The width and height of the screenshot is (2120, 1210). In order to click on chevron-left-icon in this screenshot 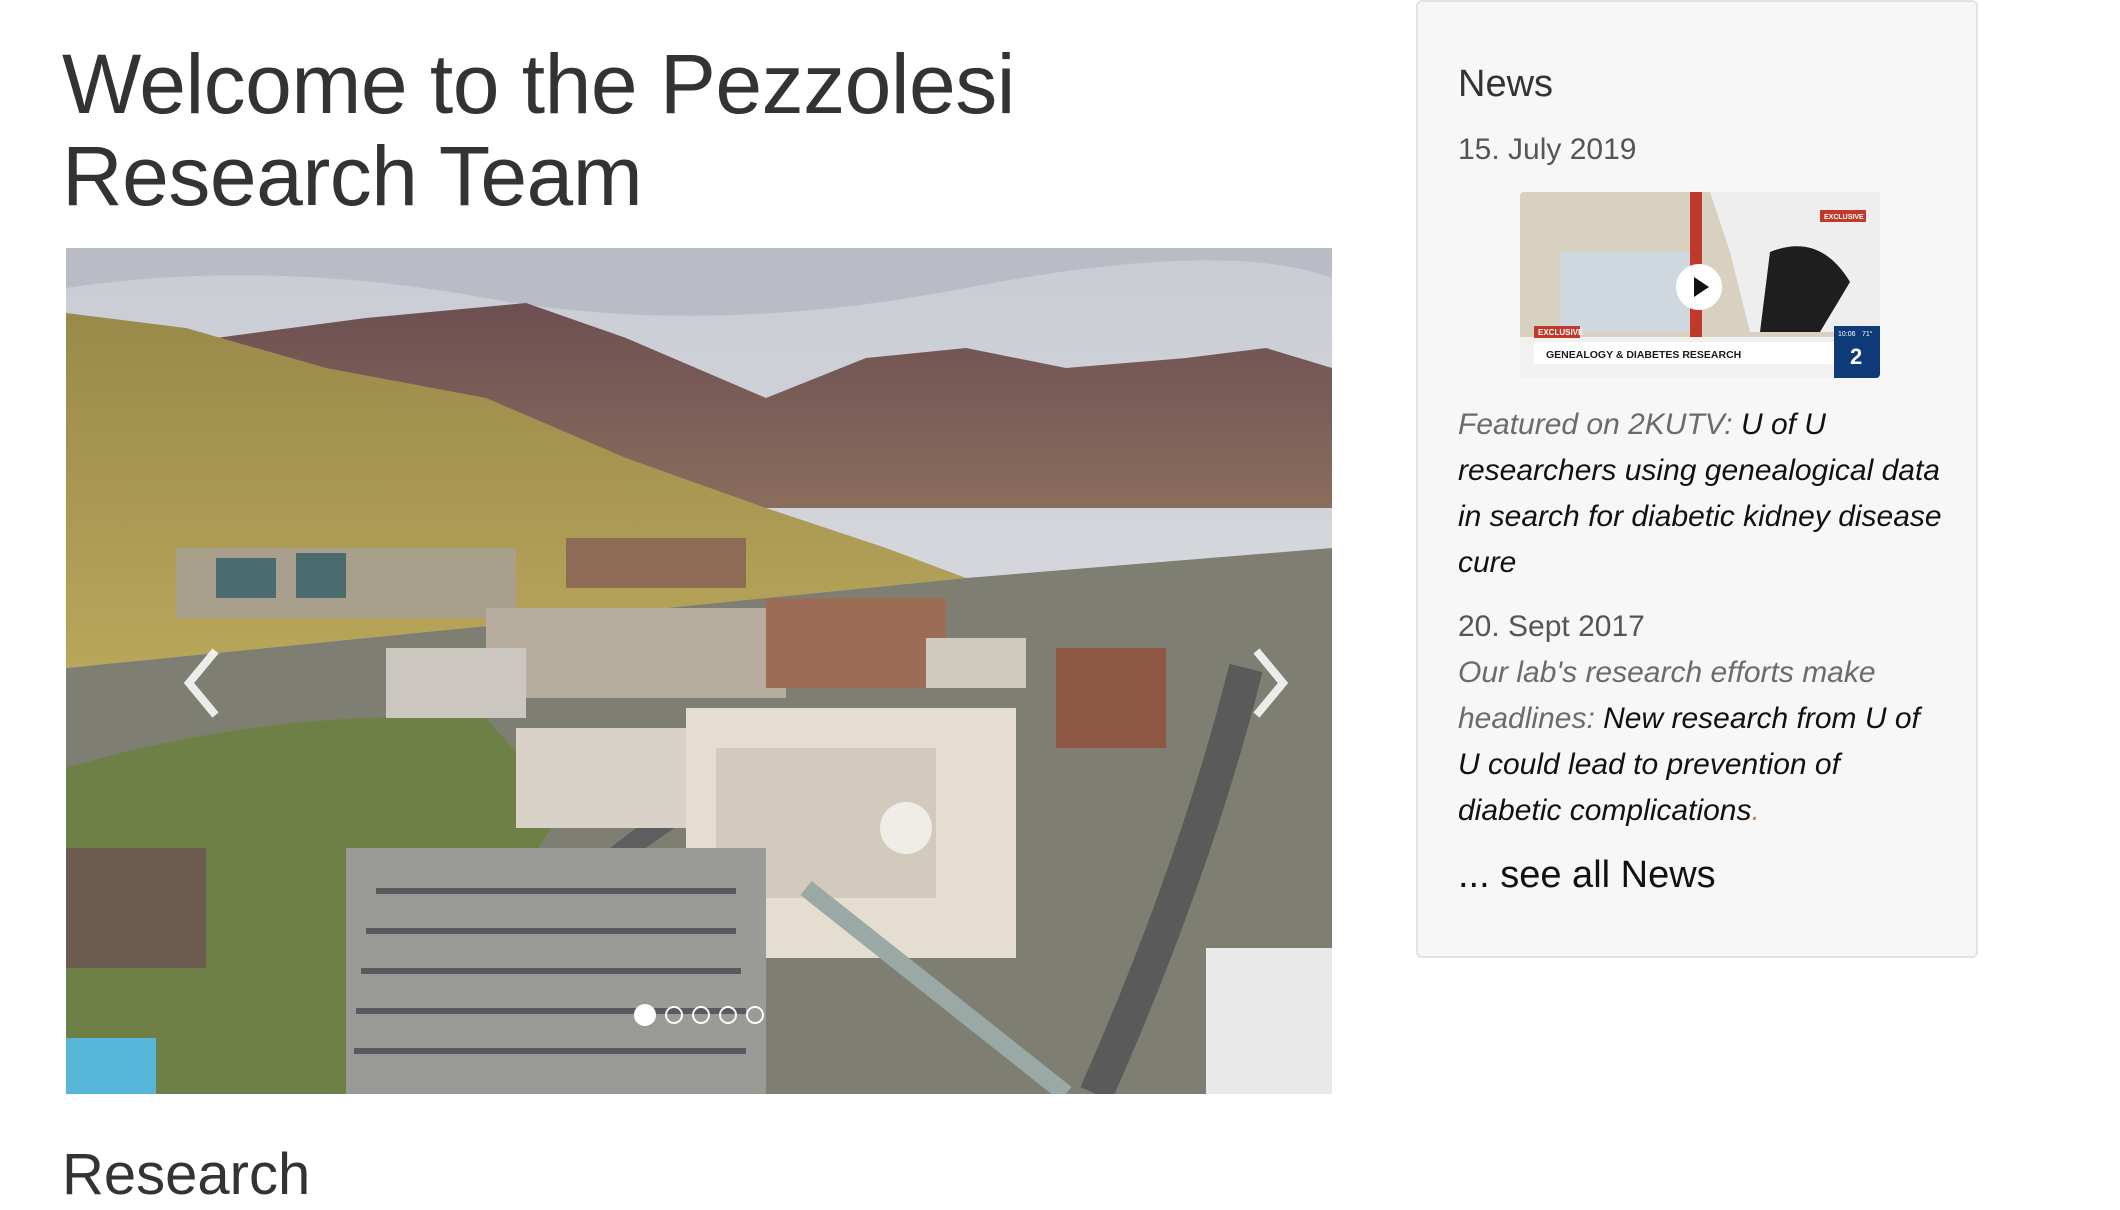, I will do `click(201, 683)`.